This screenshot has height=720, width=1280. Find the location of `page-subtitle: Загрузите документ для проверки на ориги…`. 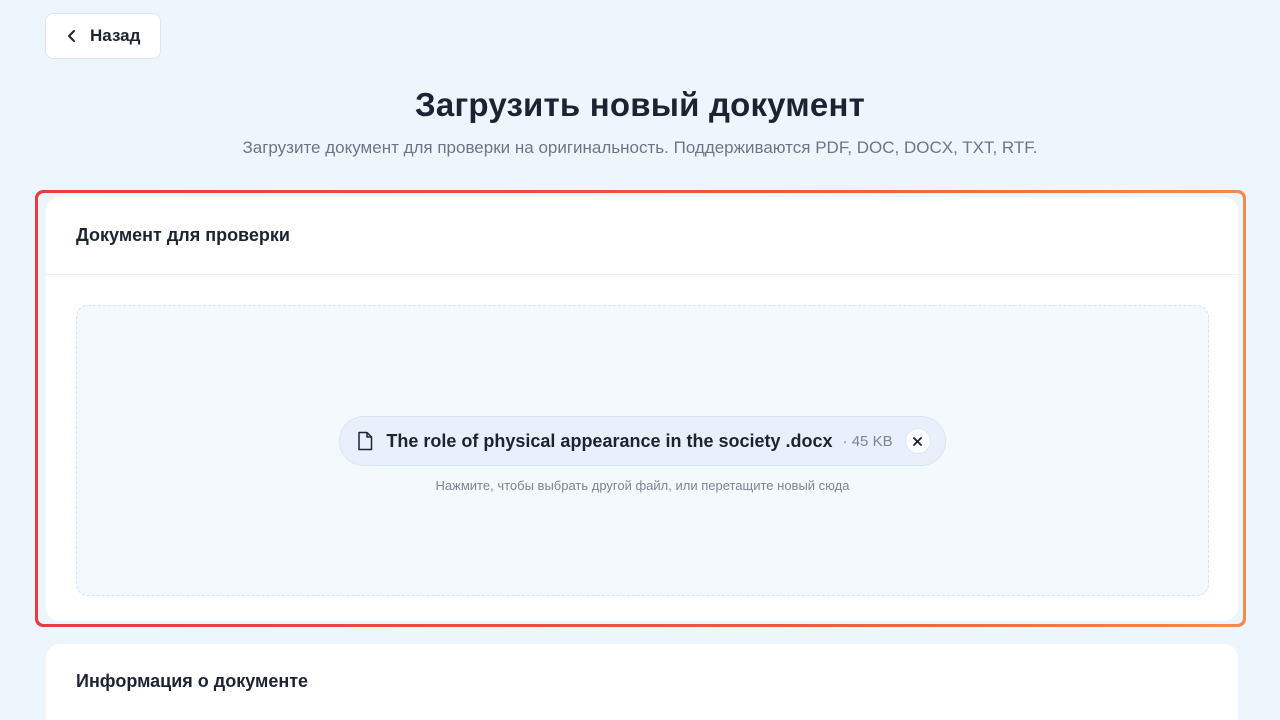

page-subtitle: Загрузите документ для проверки на ориги… is located at coordinates (640, 147).